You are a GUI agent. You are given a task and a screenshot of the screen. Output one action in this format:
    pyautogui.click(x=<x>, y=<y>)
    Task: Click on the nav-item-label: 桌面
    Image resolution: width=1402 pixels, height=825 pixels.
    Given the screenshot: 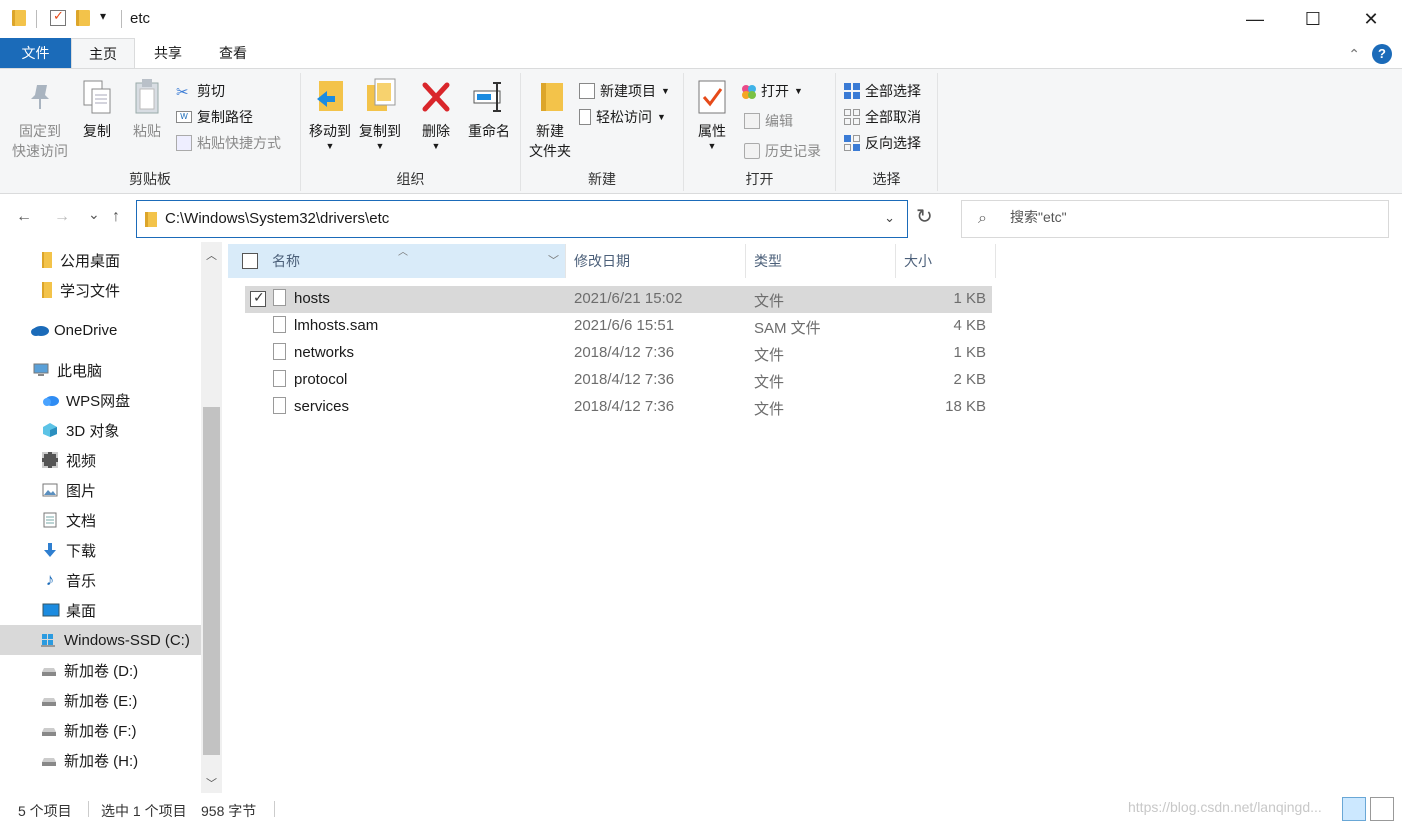 What is the action you would take?
    pyautogui.click(x=81, y=611)
    